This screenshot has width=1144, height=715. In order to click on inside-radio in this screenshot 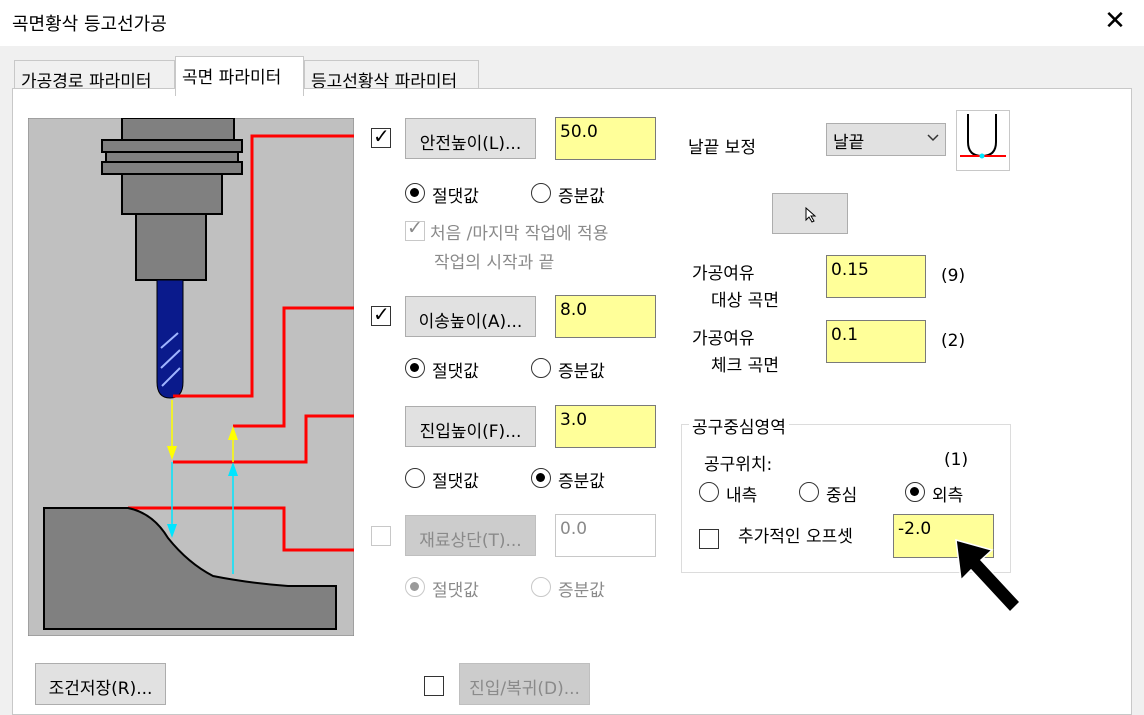, I will do `click(709, 492)`.